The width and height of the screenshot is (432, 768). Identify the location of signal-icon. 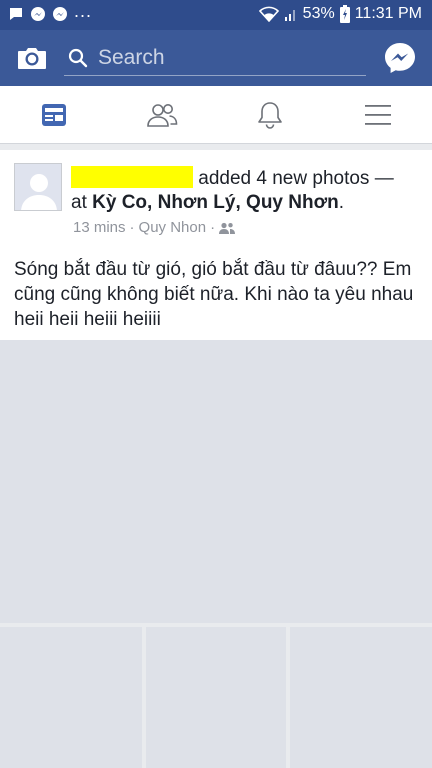
(289, 15).